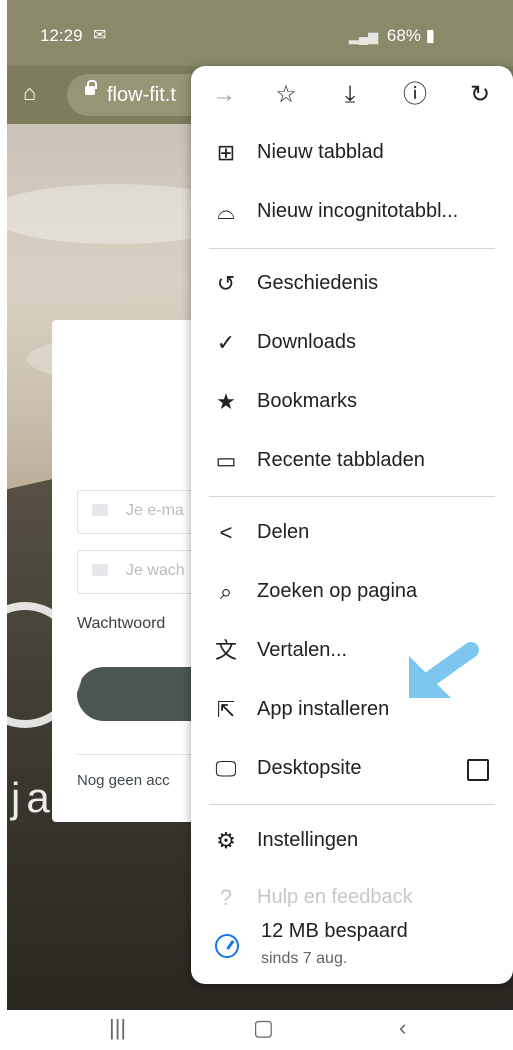 Image resolution: width=513 pixels, height=1050 pixels. Describe the element at coordinates (263, 1028) in the screenshot. I see `home-button-icon: ▢` at that location.